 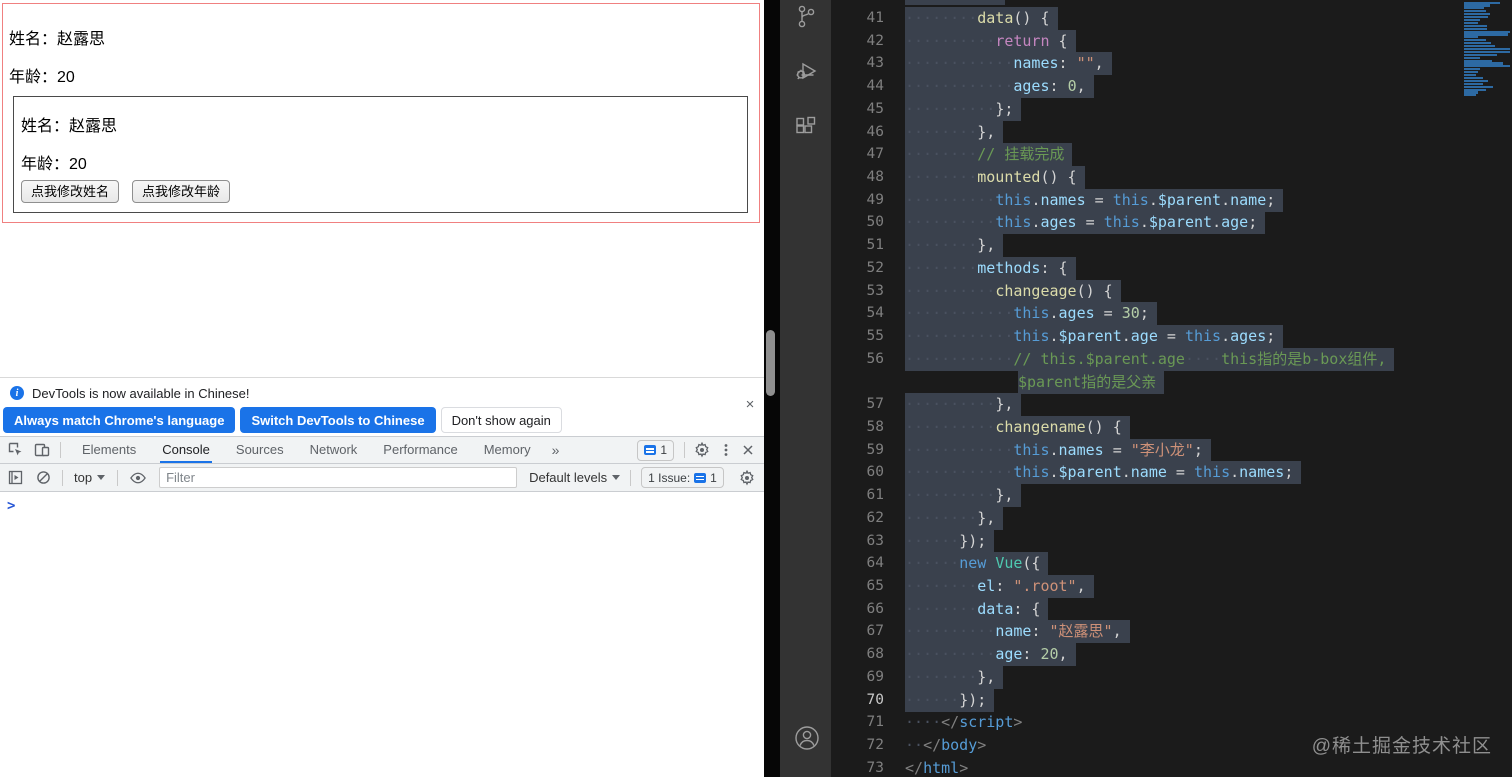 I want to click on code-line-65: ········el: ".root",, so click(x=999, y=586).